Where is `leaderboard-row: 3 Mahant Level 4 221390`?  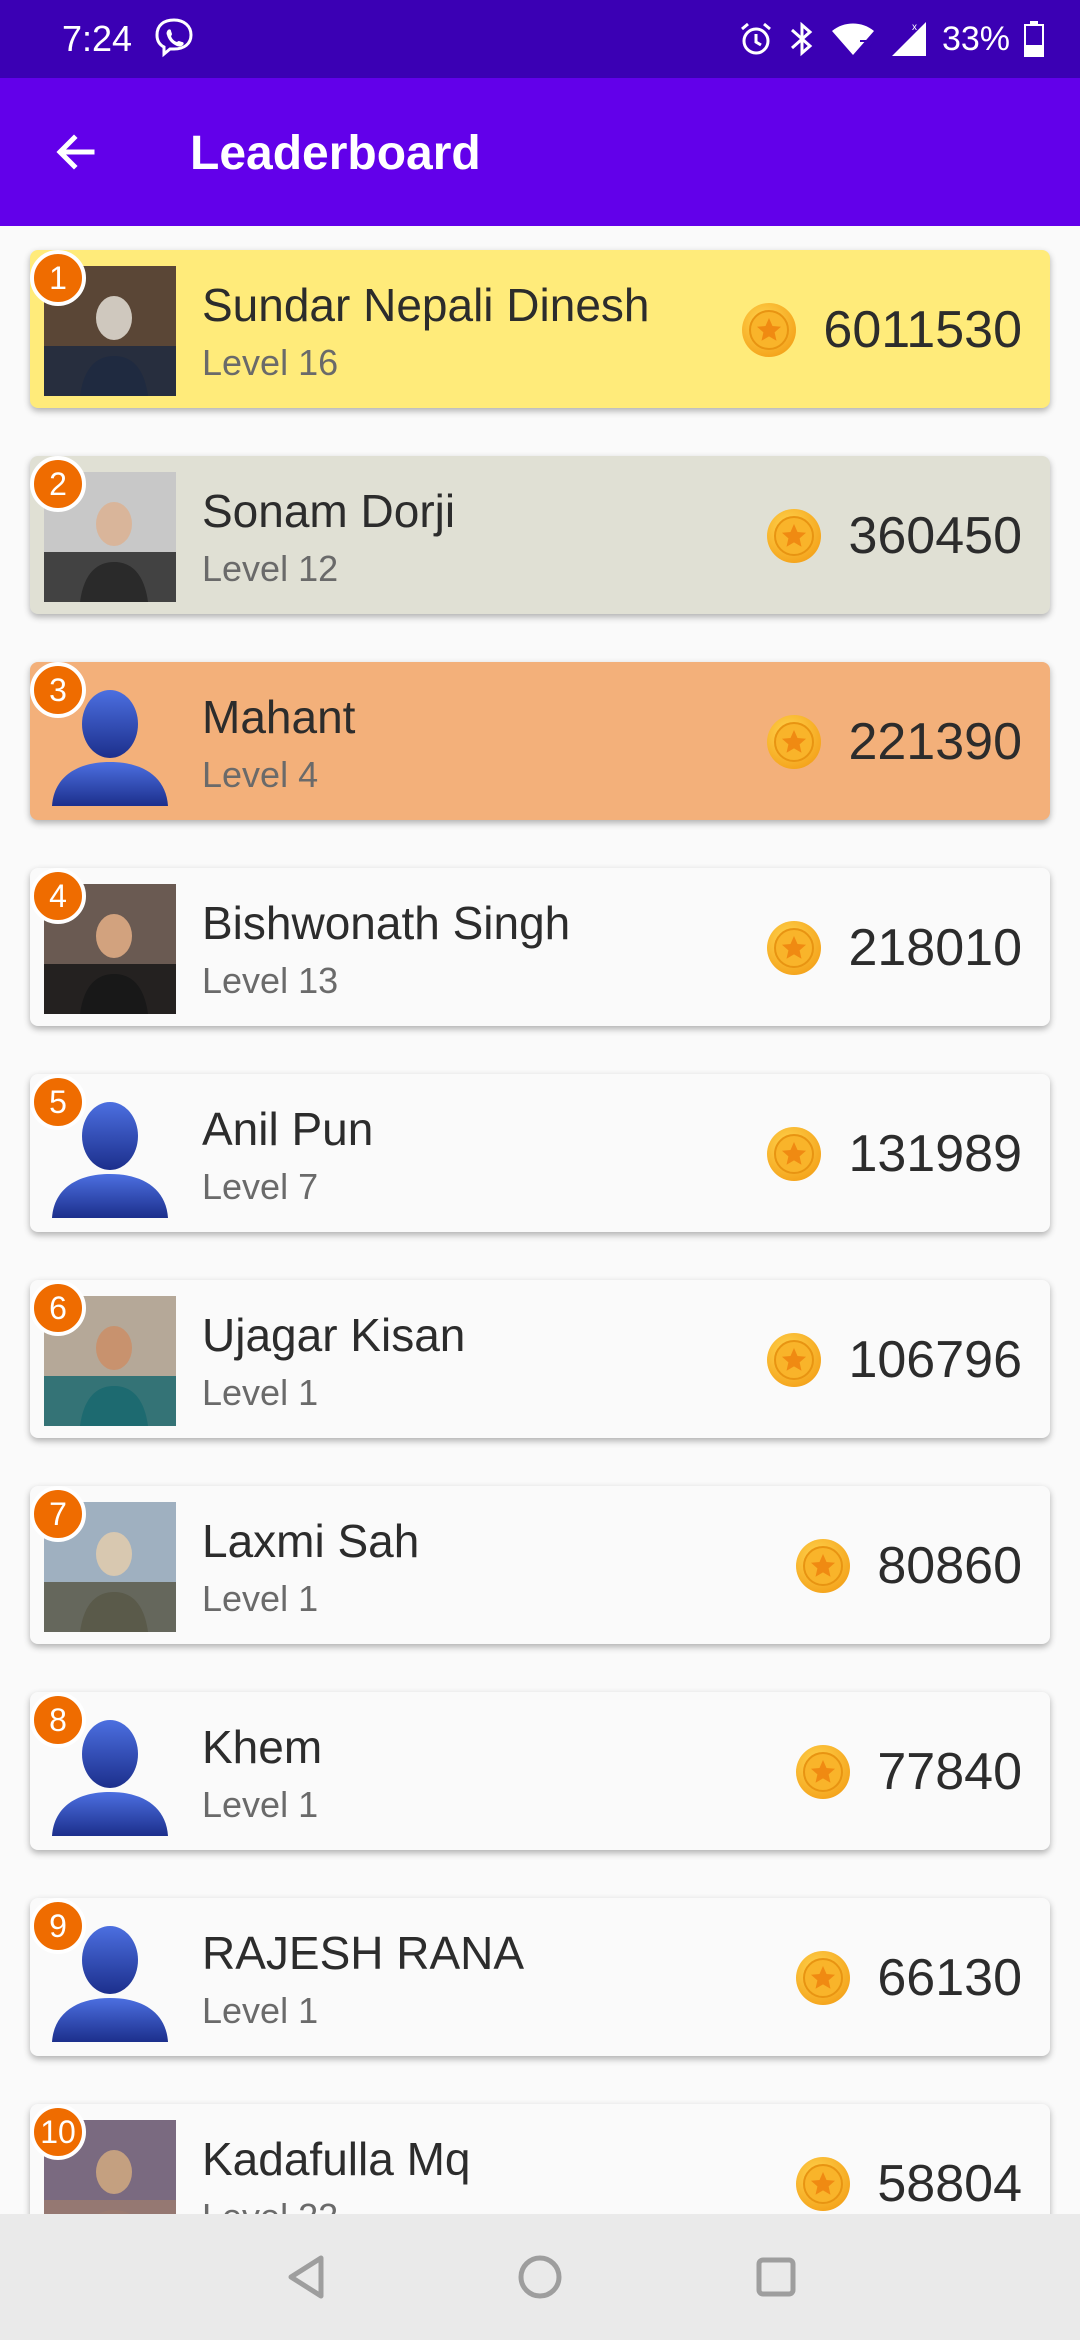 leaderboard-row: 3 Mahant Level 4 221390 is located at coordinates (540, 741).